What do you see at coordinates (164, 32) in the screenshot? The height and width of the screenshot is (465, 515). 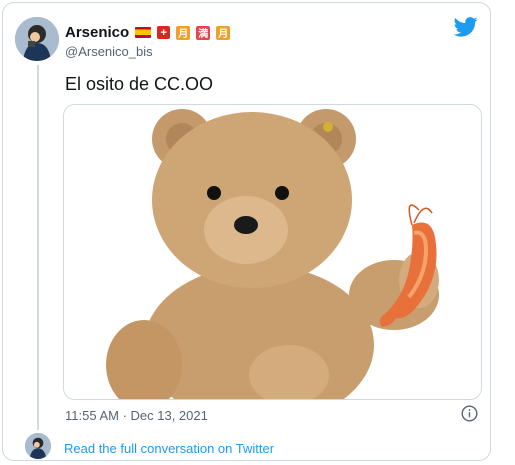 I see `swiss-cross-icon: +` at bounding box center [164, 32].